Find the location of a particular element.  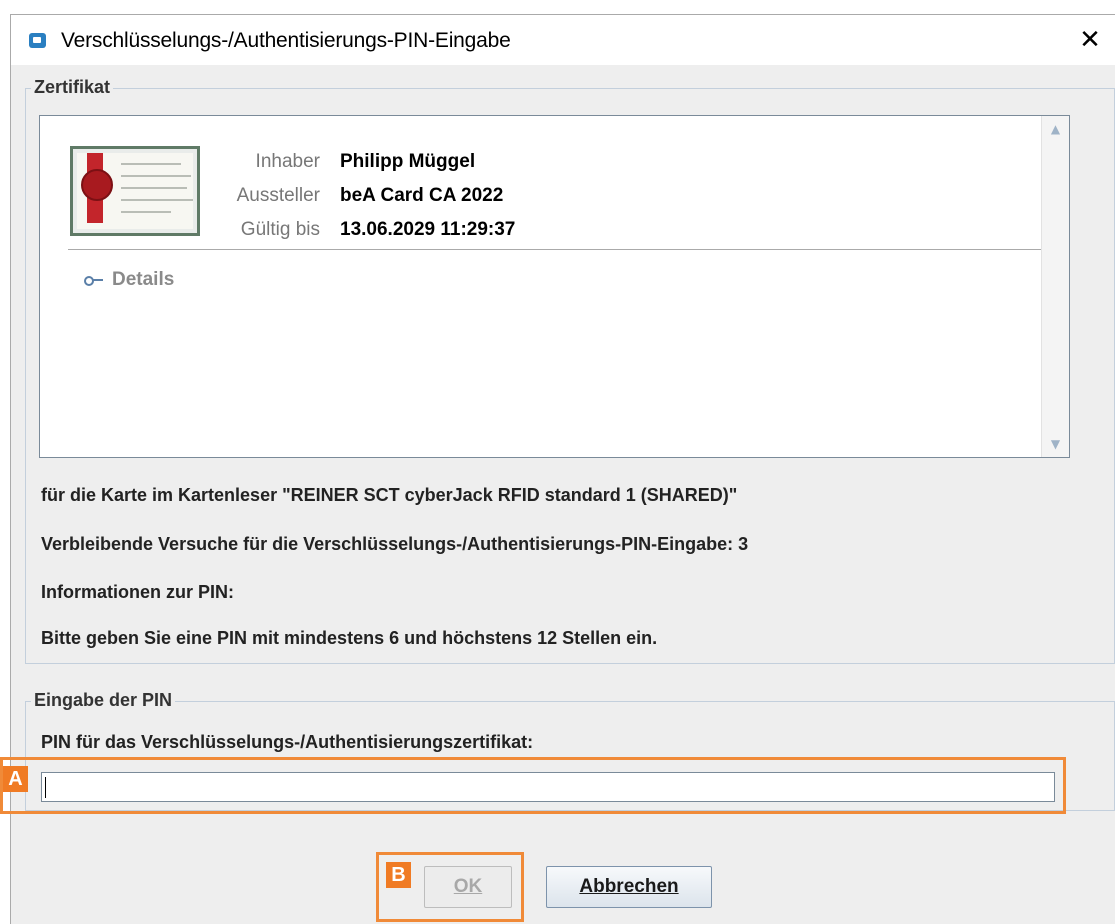

issuer-label: Aussteller is located at coordinates (278, 195).